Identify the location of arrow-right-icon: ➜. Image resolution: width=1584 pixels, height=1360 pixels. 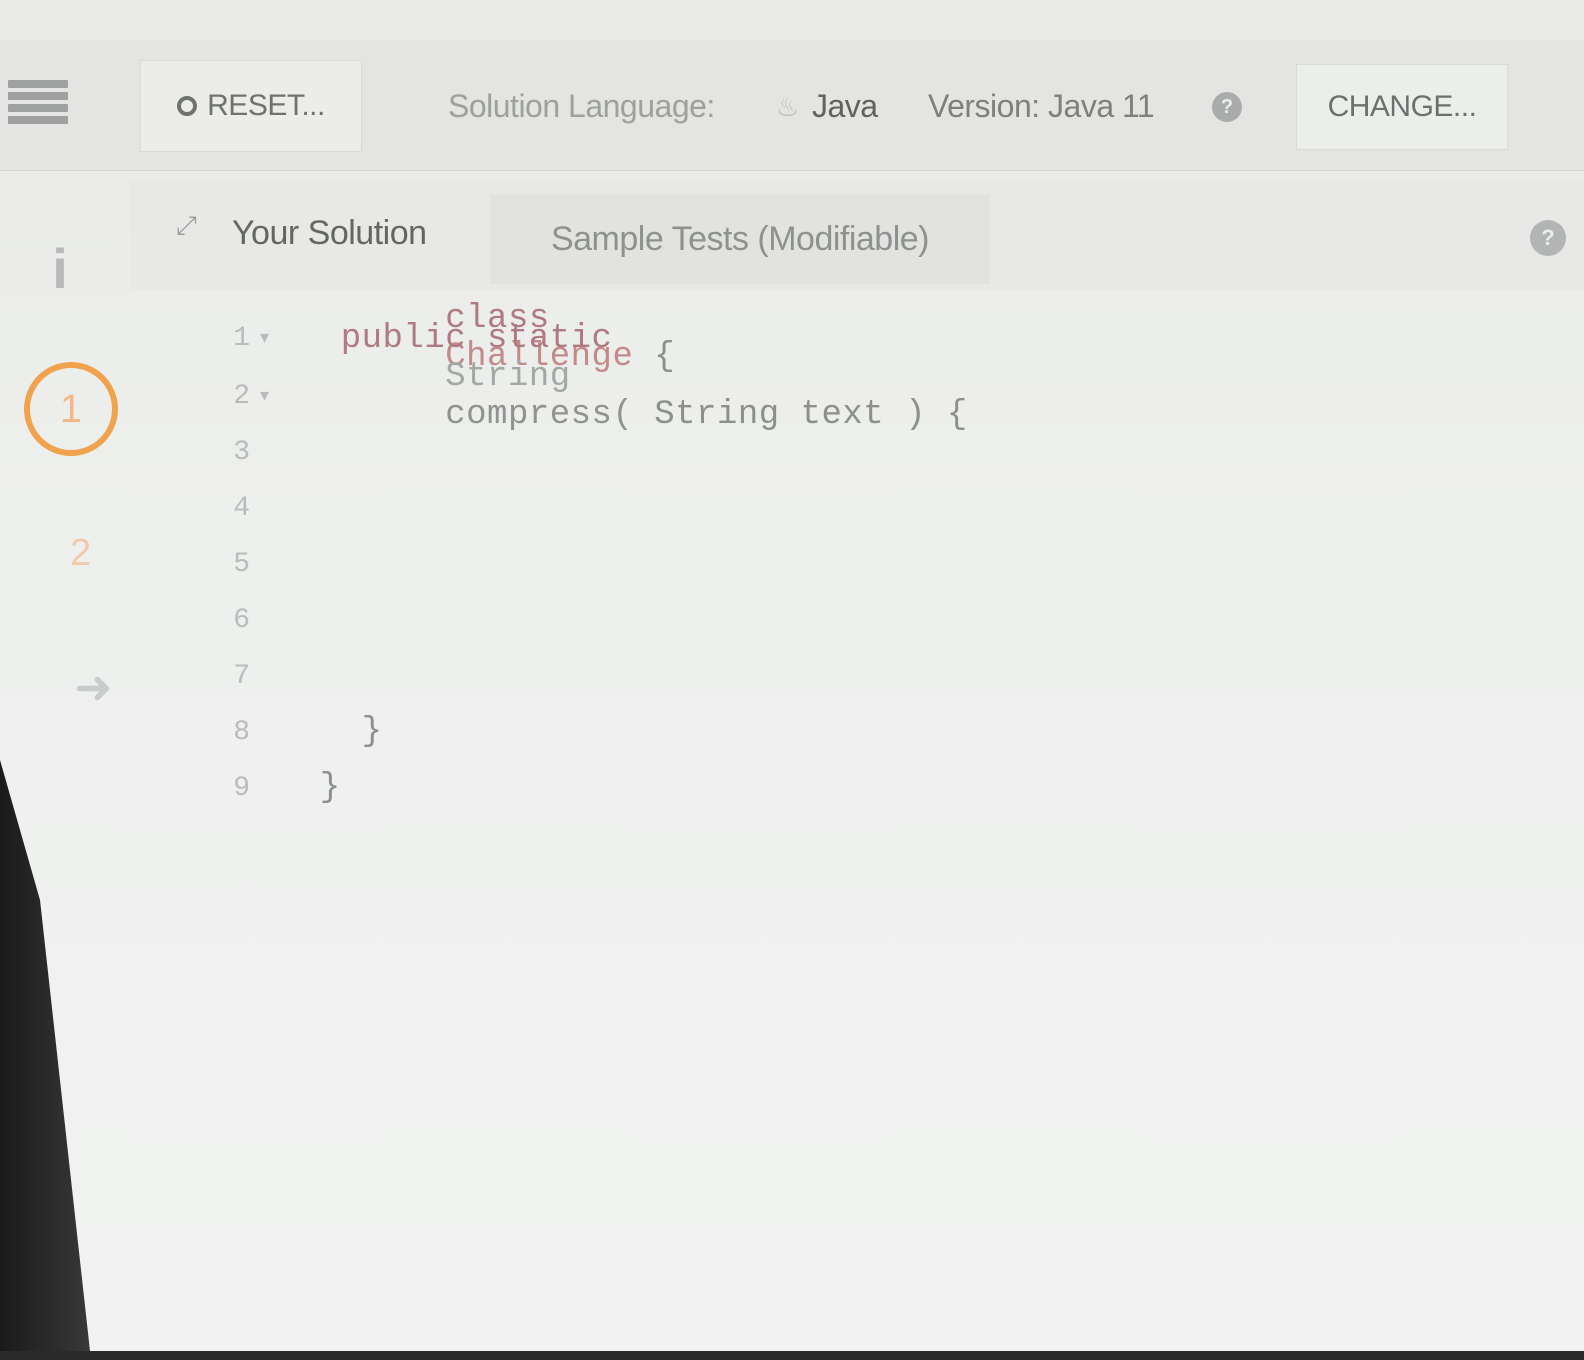
(93, 687).